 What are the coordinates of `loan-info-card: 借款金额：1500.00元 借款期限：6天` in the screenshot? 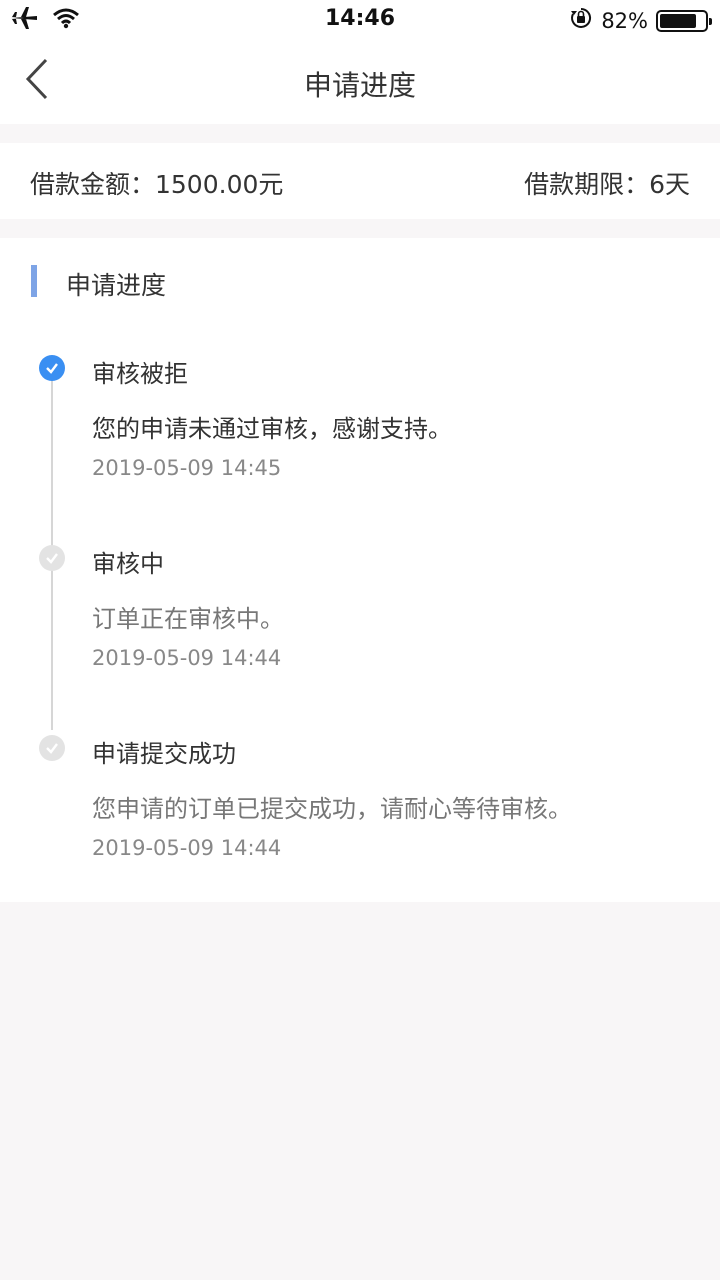 It's located at (360, 181).